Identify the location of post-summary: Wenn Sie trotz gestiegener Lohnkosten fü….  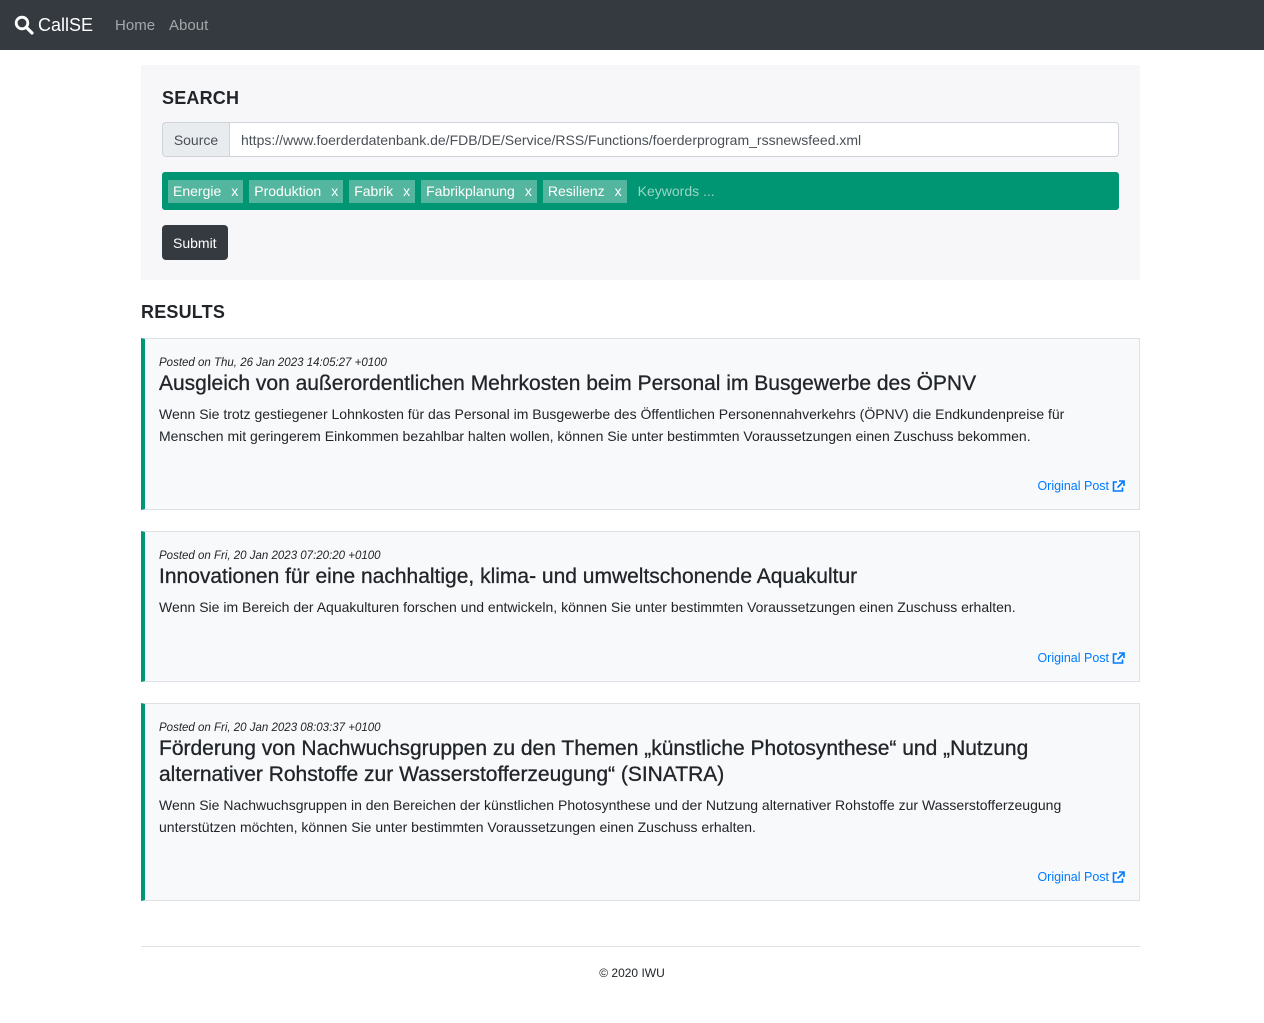
(612, 425).